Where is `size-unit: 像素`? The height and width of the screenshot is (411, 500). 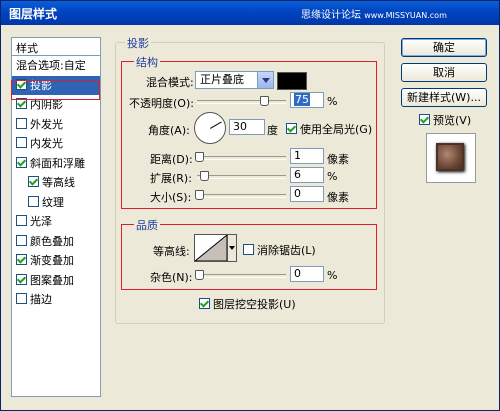 size-unit: 像素 is located at coordinates (338, 197).